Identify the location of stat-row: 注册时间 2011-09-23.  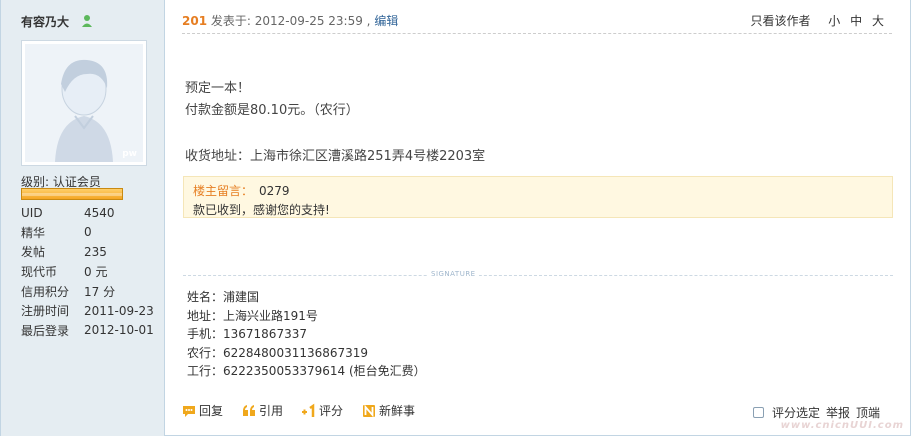
(91, 311).